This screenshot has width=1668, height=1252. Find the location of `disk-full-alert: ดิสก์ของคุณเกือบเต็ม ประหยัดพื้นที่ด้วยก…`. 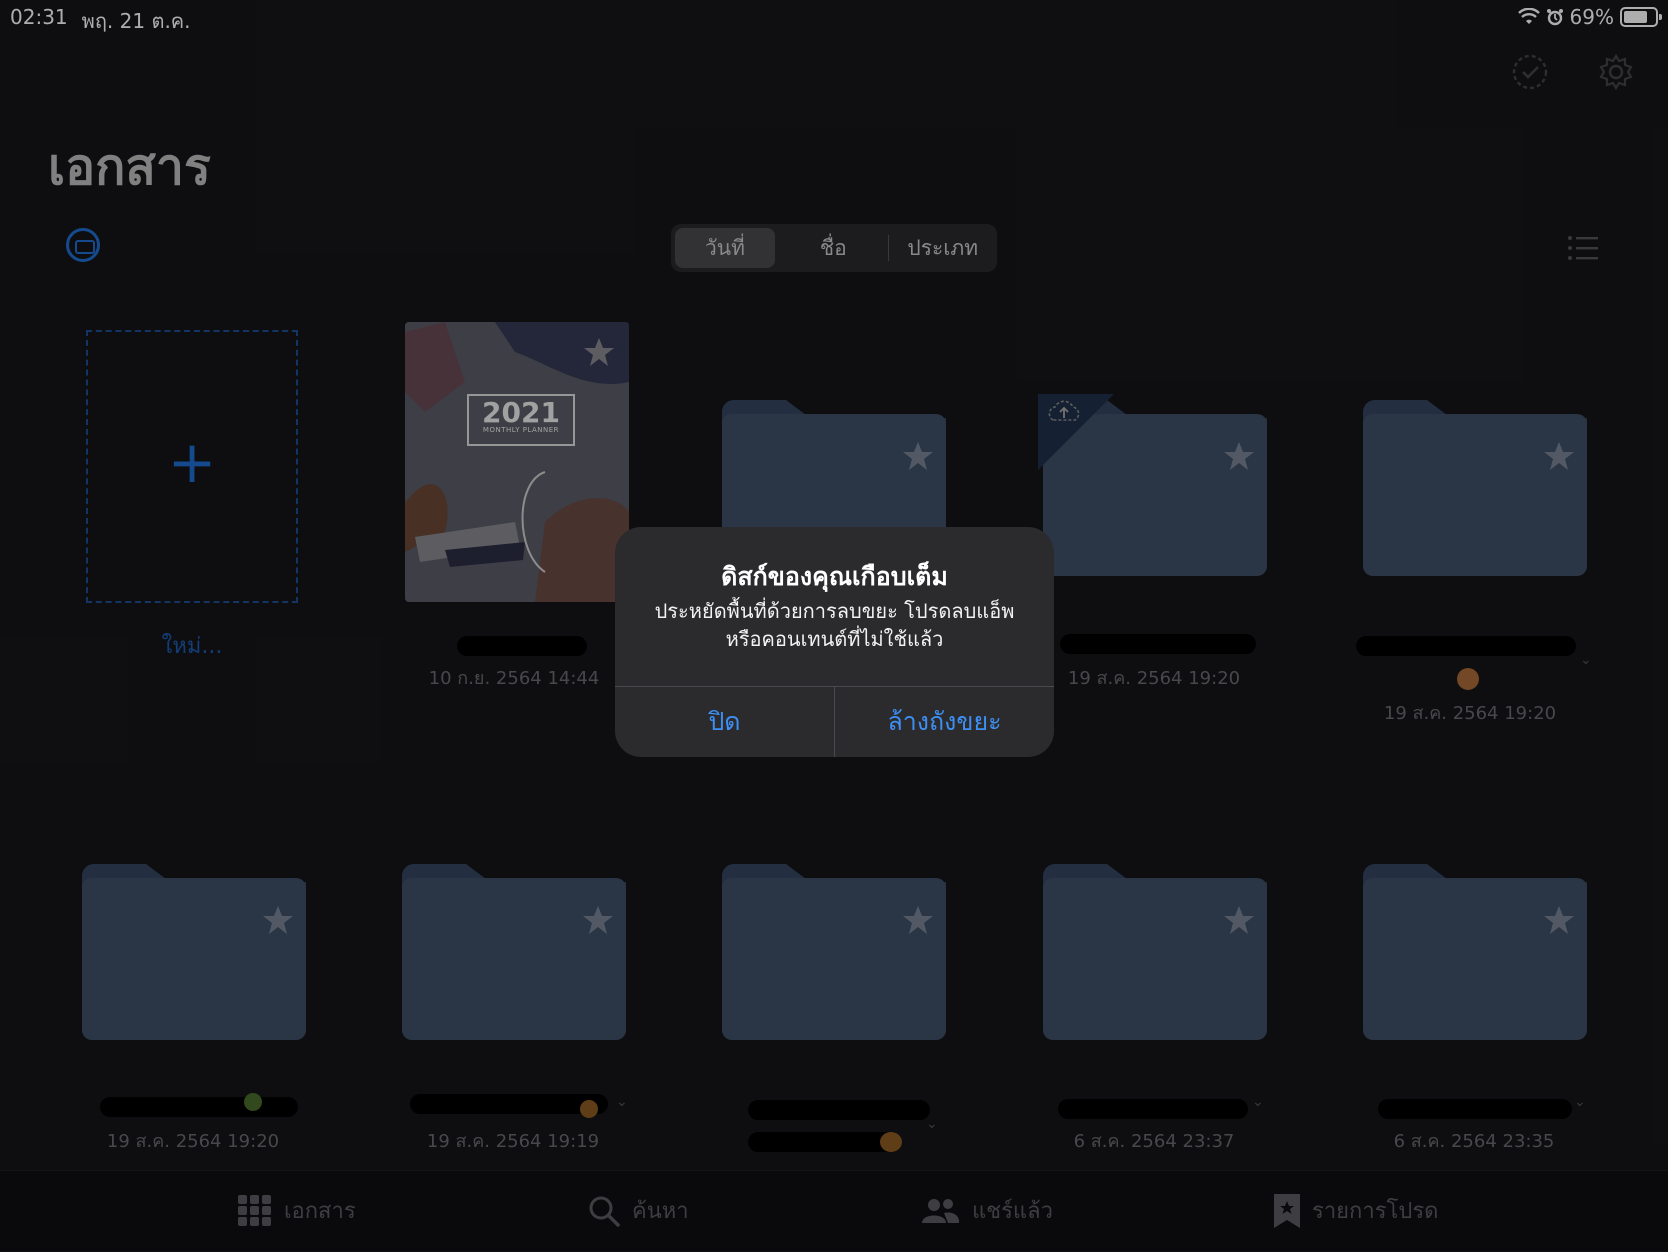

disk-full-alert: ดิสก์ของคุณเกือบเต็ม ประหยัดพื้นที่ด้วยก… is located at coordinates (834, 642).